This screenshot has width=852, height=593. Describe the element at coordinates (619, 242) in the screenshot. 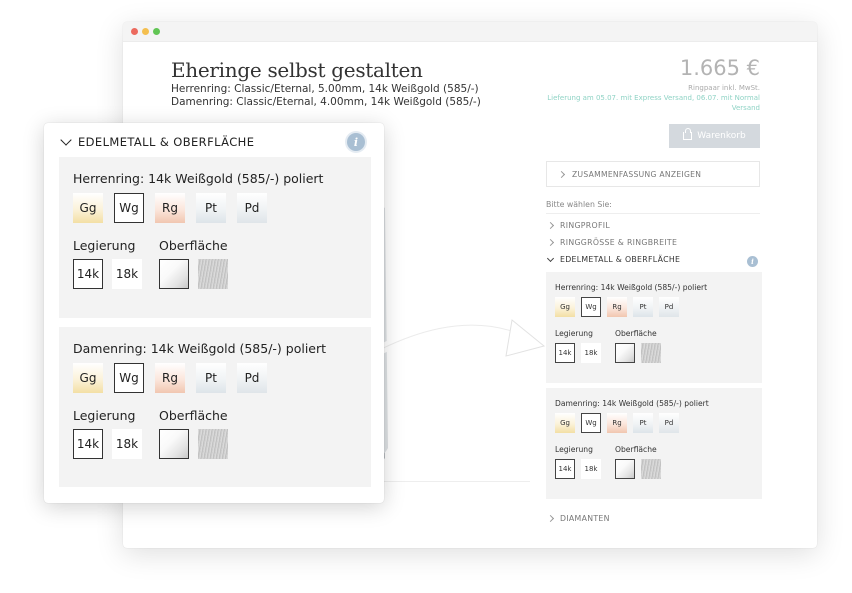

I see `accordion-label: RINGGRÖSSE & RINGBREITE` at that location.